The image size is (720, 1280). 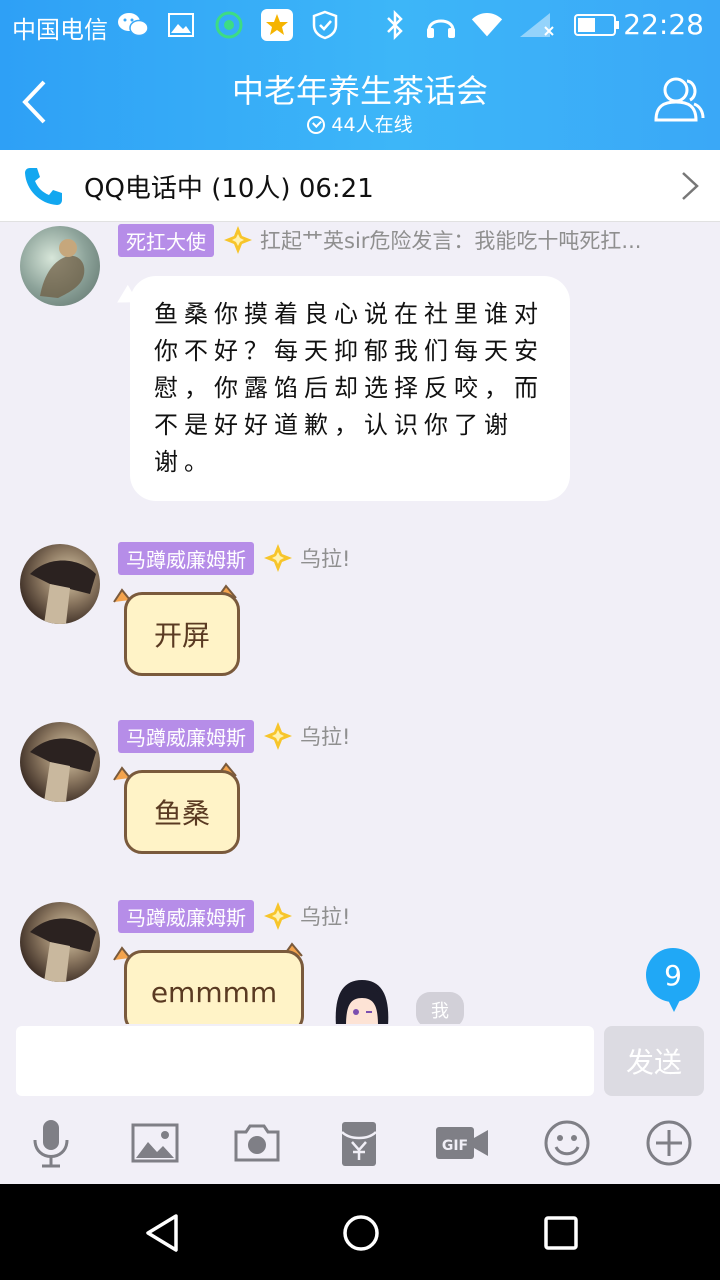 I want to click on user-group-icon, so click(x=679, y=99).